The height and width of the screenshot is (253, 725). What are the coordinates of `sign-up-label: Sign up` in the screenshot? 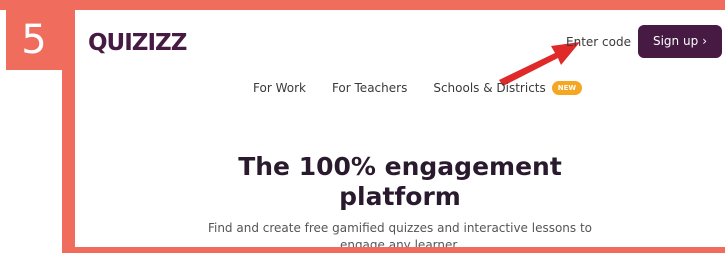 It's located at (675, 41).